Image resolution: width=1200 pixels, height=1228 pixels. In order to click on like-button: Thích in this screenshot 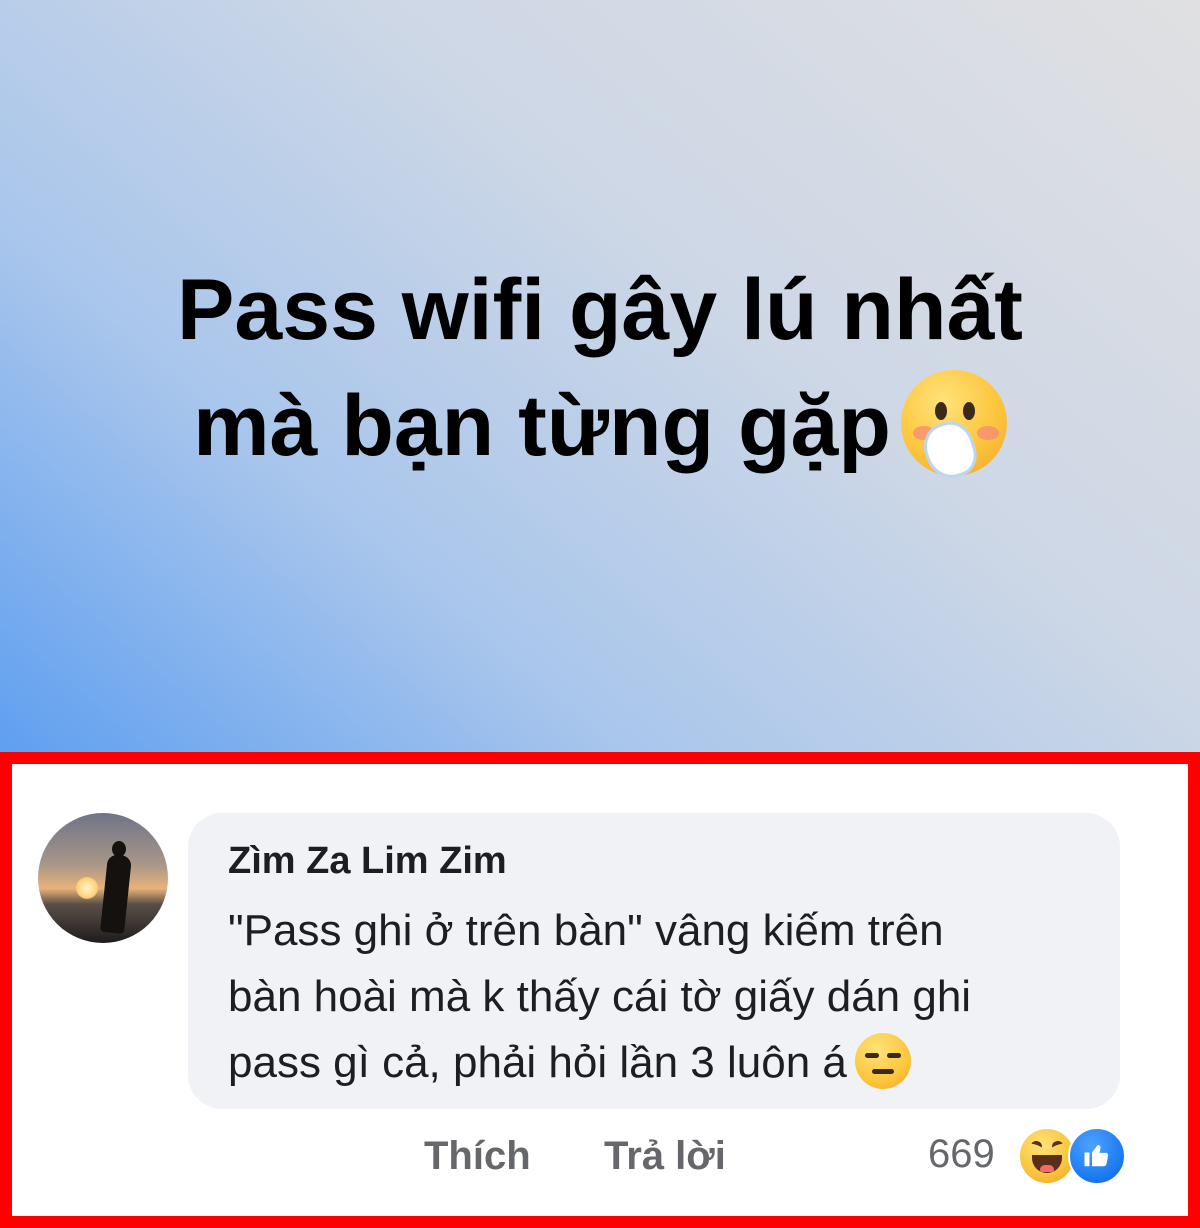, I will do `click(477, 1156)`.